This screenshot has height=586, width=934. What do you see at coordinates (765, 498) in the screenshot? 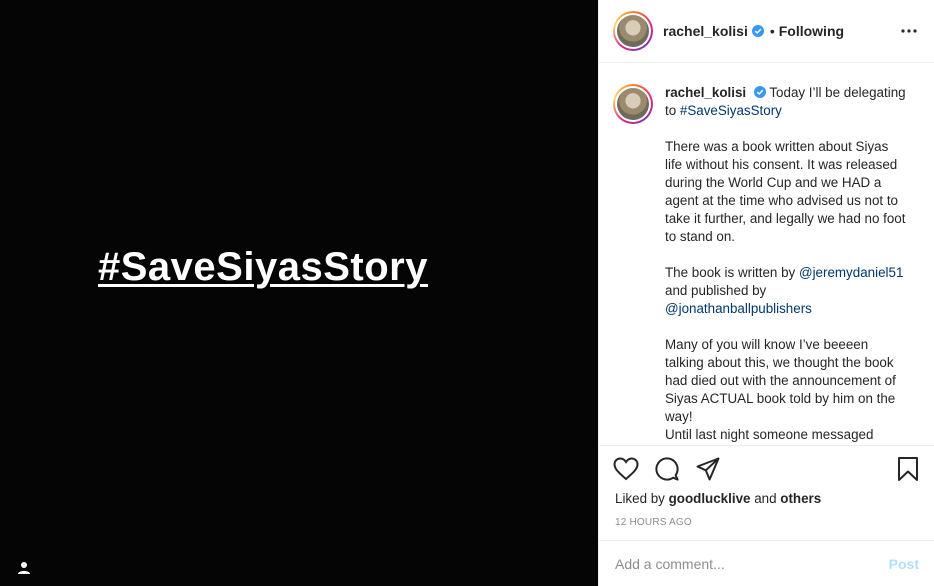
I see `liked-by-and: and` at bounding box center [765, 498].